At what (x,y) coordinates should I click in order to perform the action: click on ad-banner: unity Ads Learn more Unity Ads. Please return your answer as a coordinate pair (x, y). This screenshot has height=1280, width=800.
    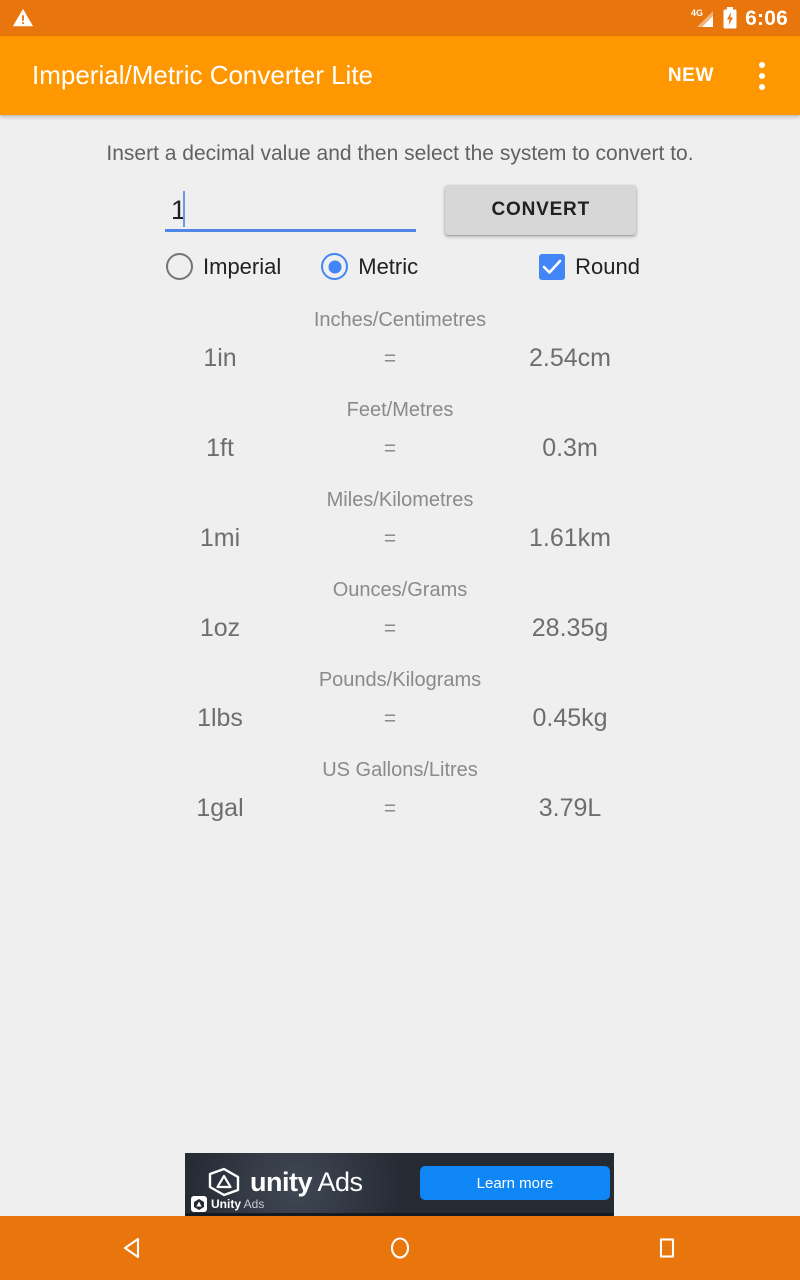
    Looking at the image, I should click on (399, 1184).